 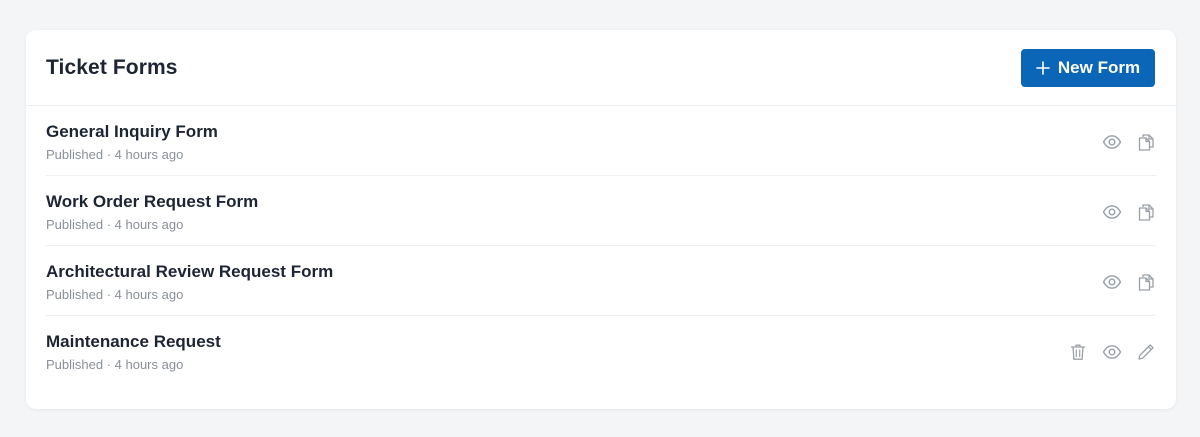 What do you see at coordinates (1043, 67) in the screenshot?
I see `plus-icon` at bounding box center [1043, 67].